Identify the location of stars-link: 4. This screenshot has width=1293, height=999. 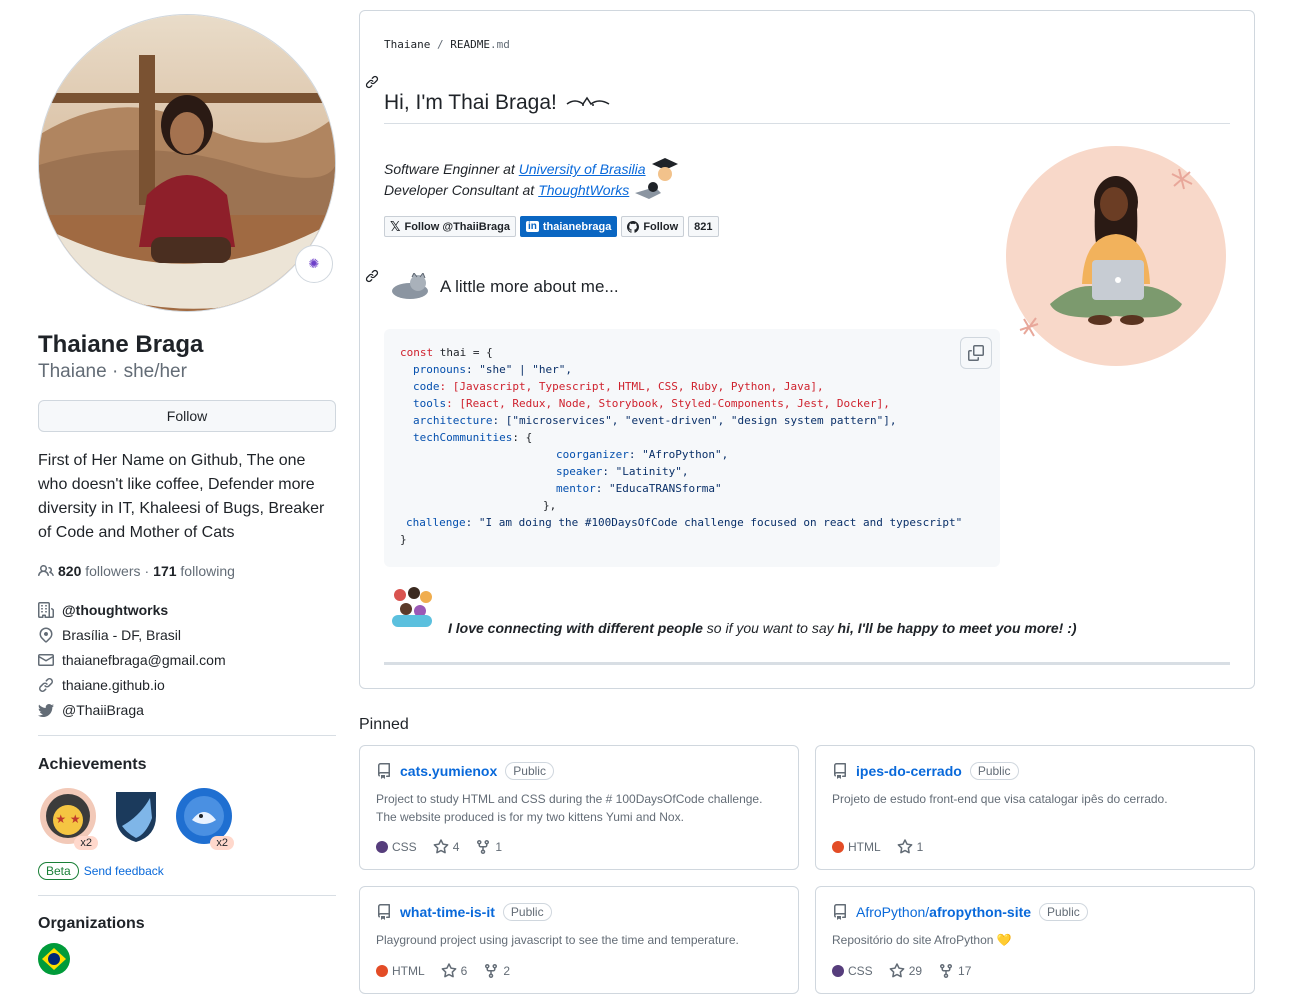
(446, 847).